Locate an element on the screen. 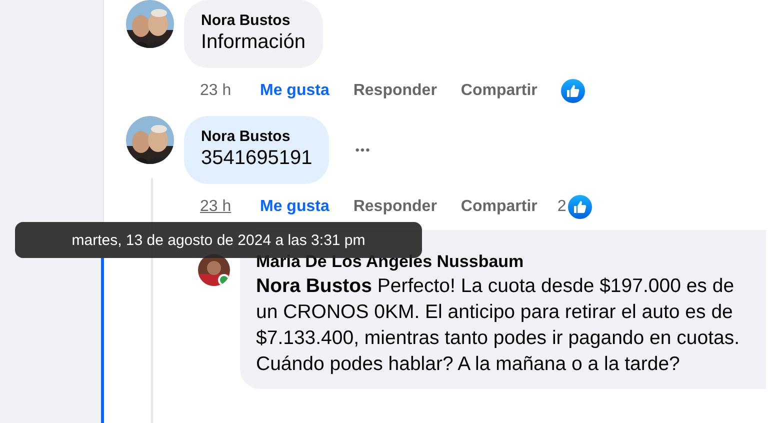 The width and height of the screenshot is (771, 423). comment-text: 3541695191 is located at coordinates (256, 158).